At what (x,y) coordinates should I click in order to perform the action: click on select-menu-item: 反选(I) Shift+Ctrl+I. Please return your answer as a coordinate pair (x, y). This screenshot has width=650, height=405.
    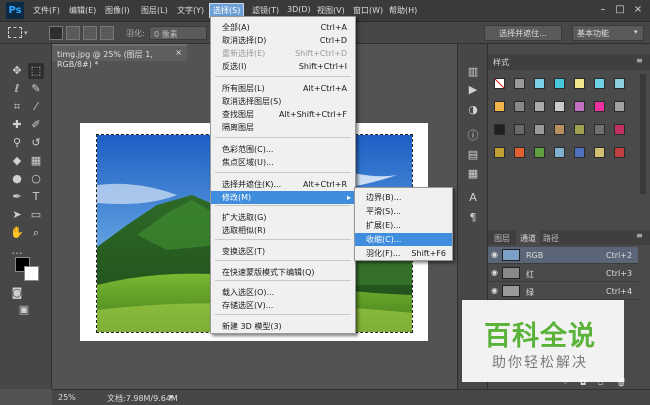
    Looking at the image, I should click on (283, 66).